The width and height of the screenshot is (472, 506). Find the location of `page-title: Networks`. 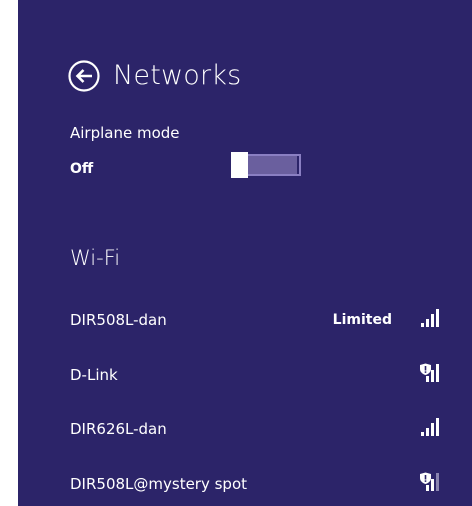

page-title: Networks is located at coordinates (177, 75).